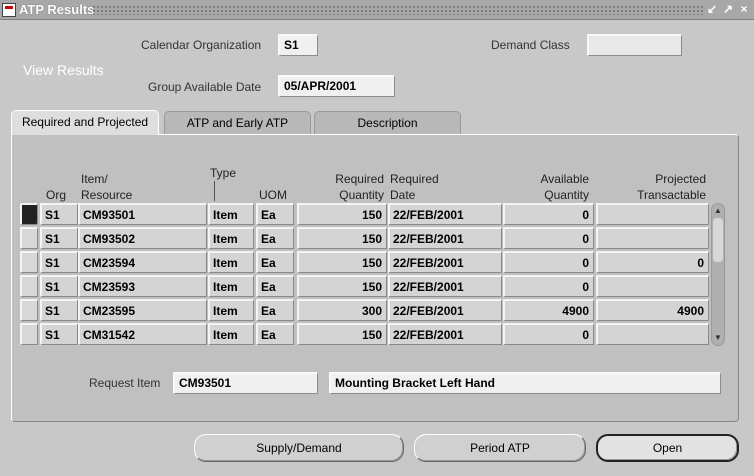  Describe the element at coordinates (142, 238) in the screenshot. I see `cell-item: CM93502` at that location.